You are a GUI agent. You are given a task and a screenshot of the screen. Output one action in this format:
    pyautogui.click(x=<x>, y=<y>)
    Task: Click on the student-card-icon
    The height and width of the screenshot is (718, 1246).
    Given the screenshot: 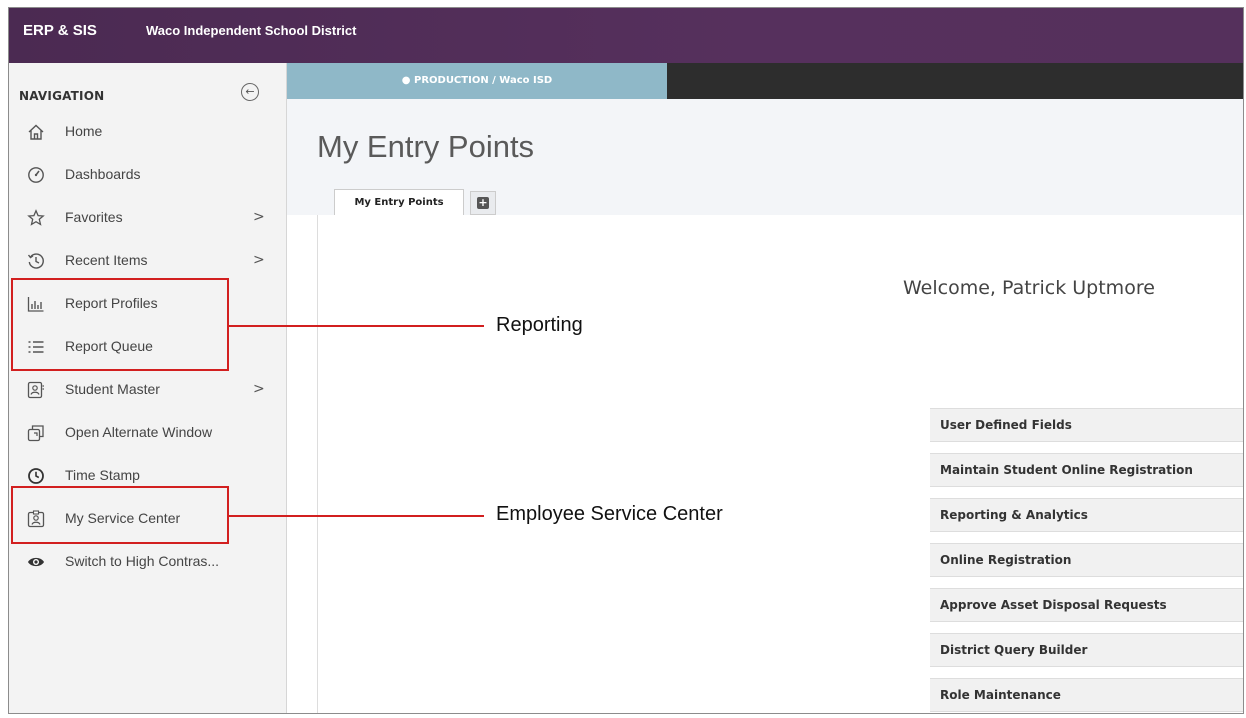 What is the action you would take?
    pyautogui.click(x=36, y=390)
    